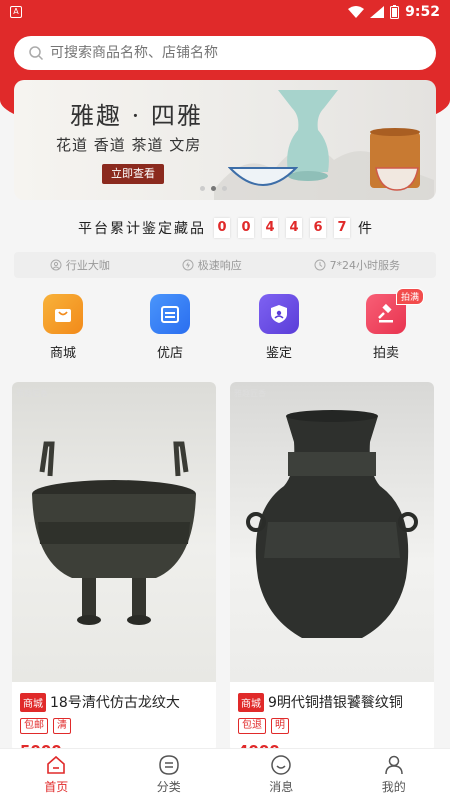 The height and width of the screenshot is (800, 450). I want to click on category-mall: 商城, so click(63, 327).